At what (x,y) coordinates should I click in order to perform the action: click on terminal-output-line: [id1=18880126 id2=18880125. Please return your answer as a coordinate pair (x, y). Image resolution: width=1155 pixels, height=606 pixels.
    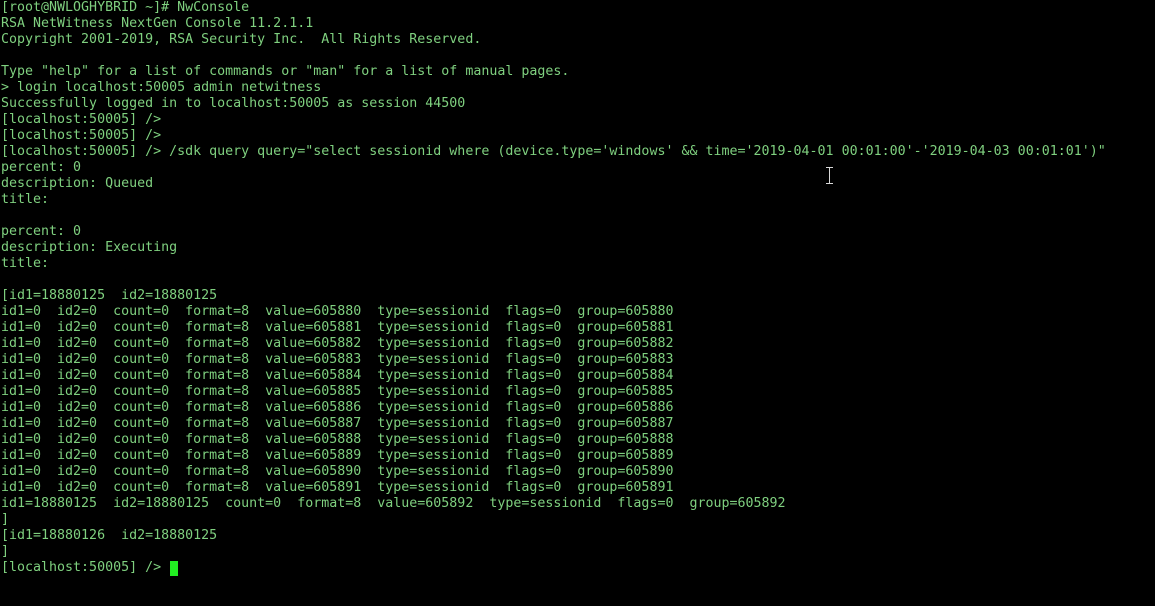
    Looking at the image, I should click on (109, 535).